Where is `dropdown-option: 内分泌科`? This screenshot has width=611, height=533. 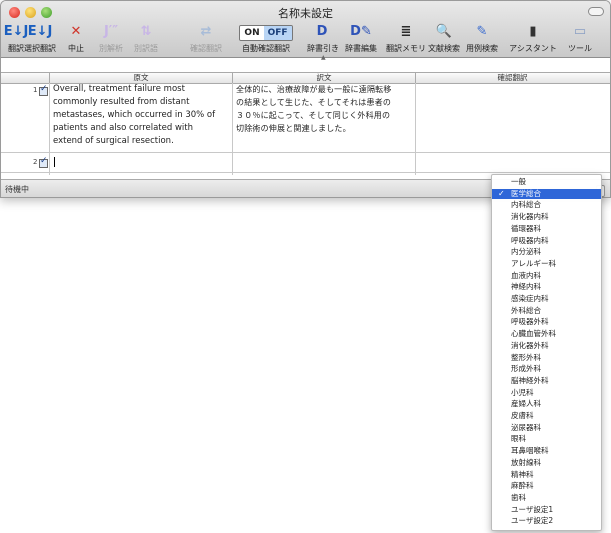
dropdown-option: 内分泌科 is located at coordinates (546, 252).